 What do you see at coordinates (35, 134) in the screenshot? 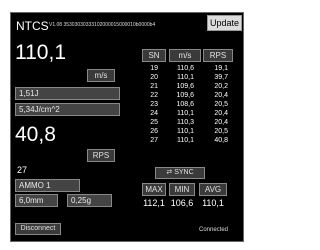
I see `rps-value: 40,8` at bounding box center [35, 134].